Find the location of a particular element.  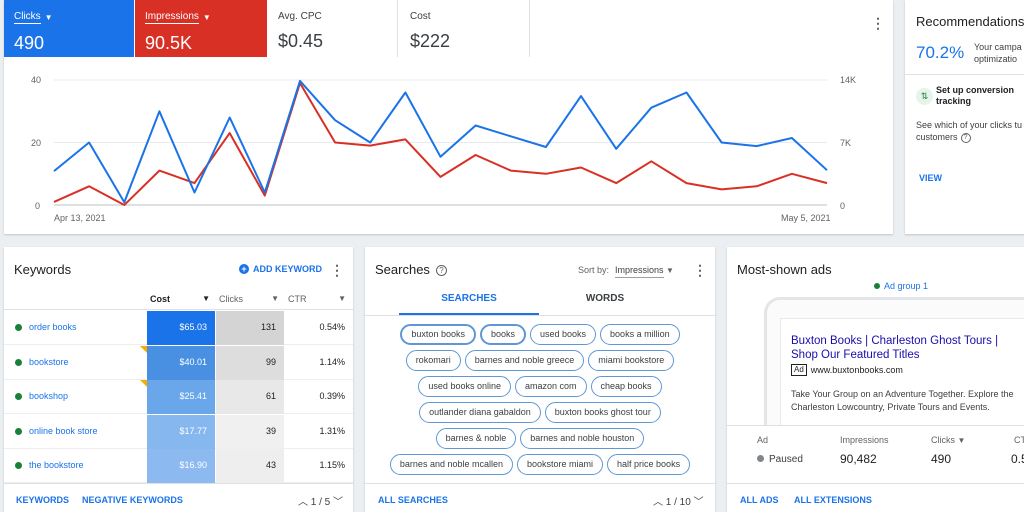

cost-cell: $25.41 is located at coordinates (181, 397).